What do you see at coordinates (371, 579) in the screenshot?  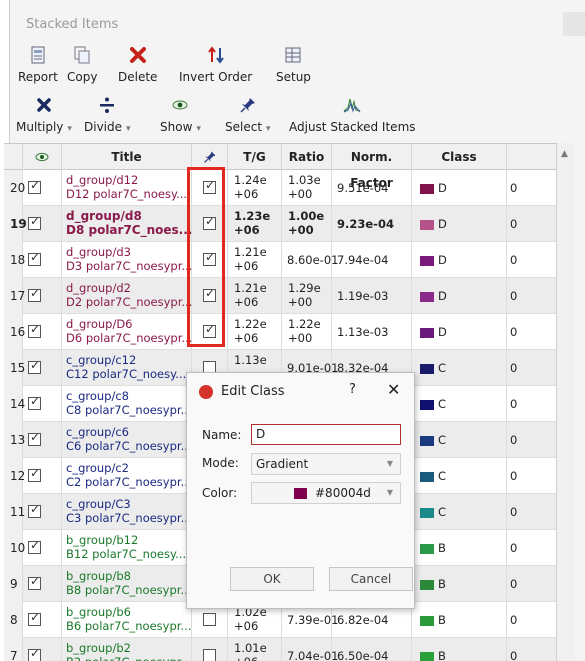 I see `cancel-button: Cancel` at bounding box center [371, 579].